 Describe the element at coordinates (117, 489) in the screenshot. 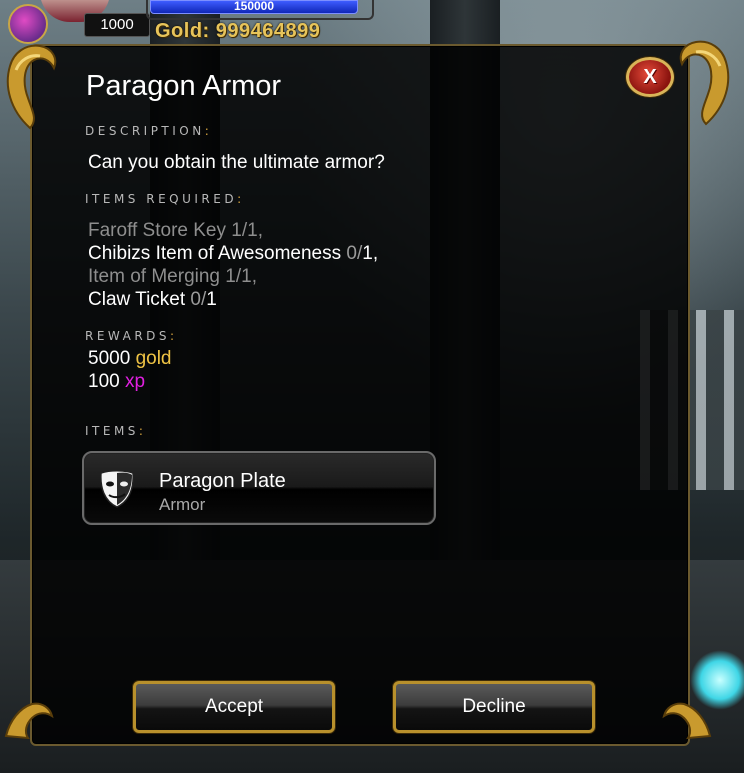

I see `armor-mask-icon` at that location.